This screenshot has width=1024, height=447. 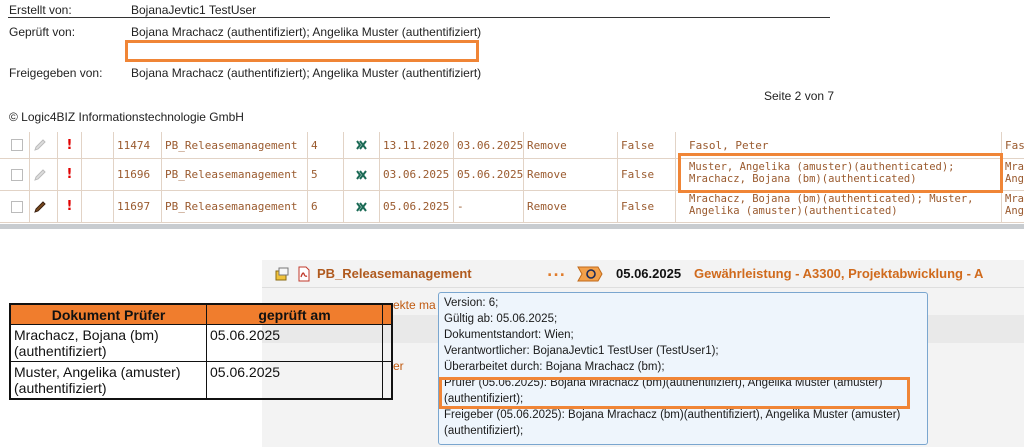 What do you see at coordinates (302, 51) in the screenshot?
I see `reviewed-by-highlight` at bounding box center [302, 51].